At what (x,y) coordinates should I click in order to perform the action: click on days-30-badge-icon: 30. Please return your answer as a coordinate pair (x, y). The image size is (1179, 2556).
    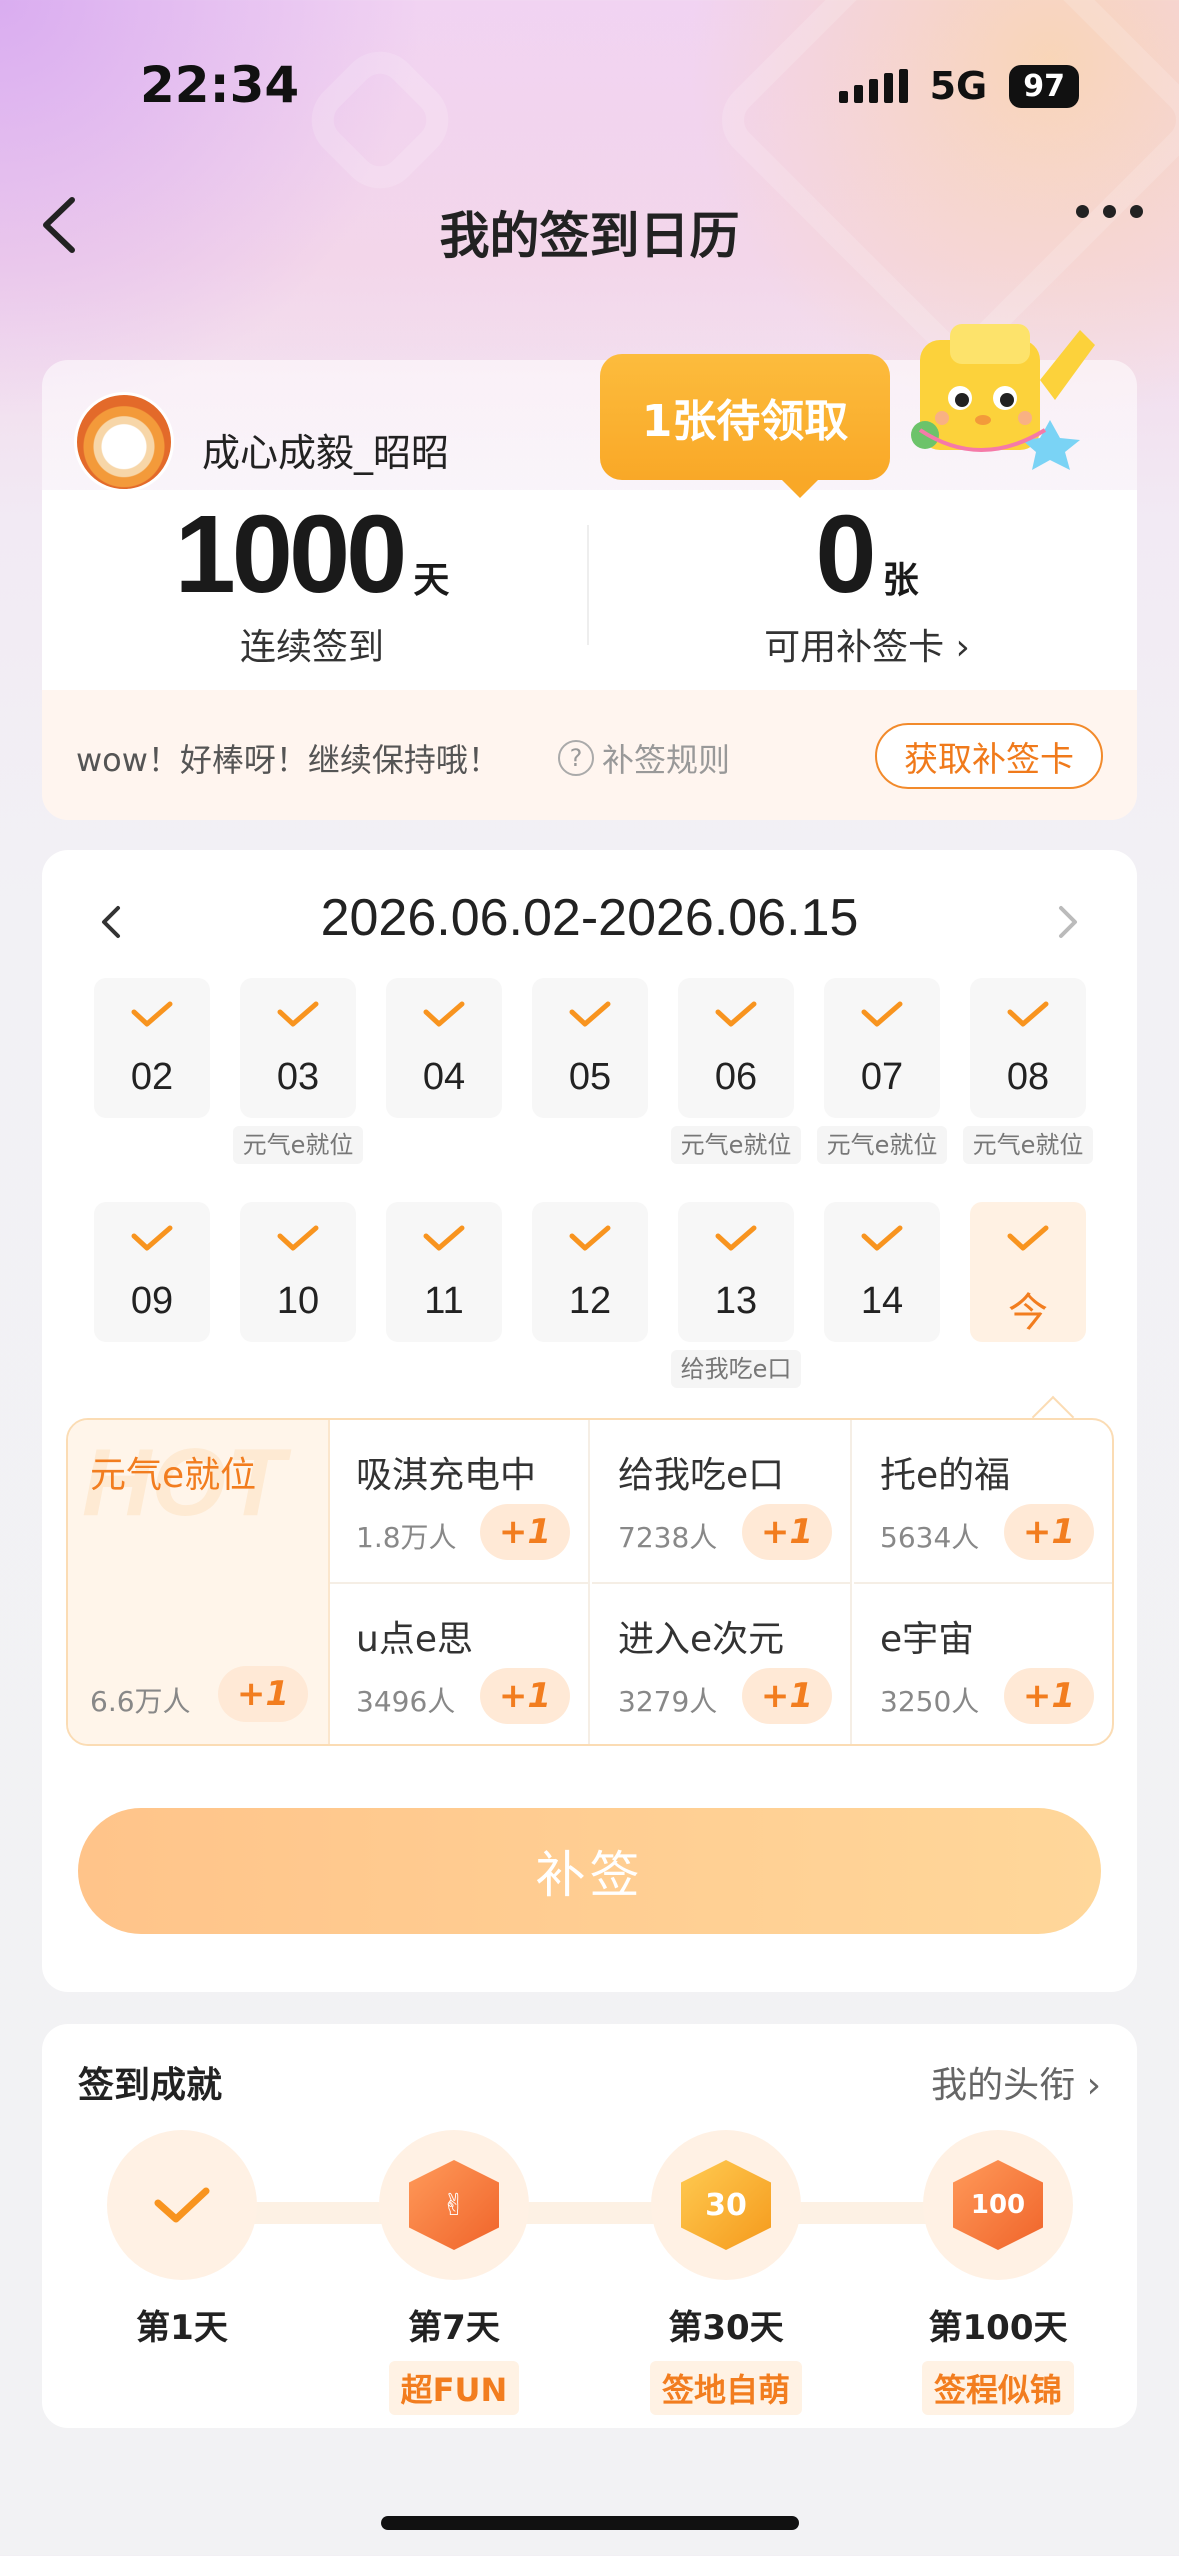
    Looking at the image, I should click on (726, 2205).